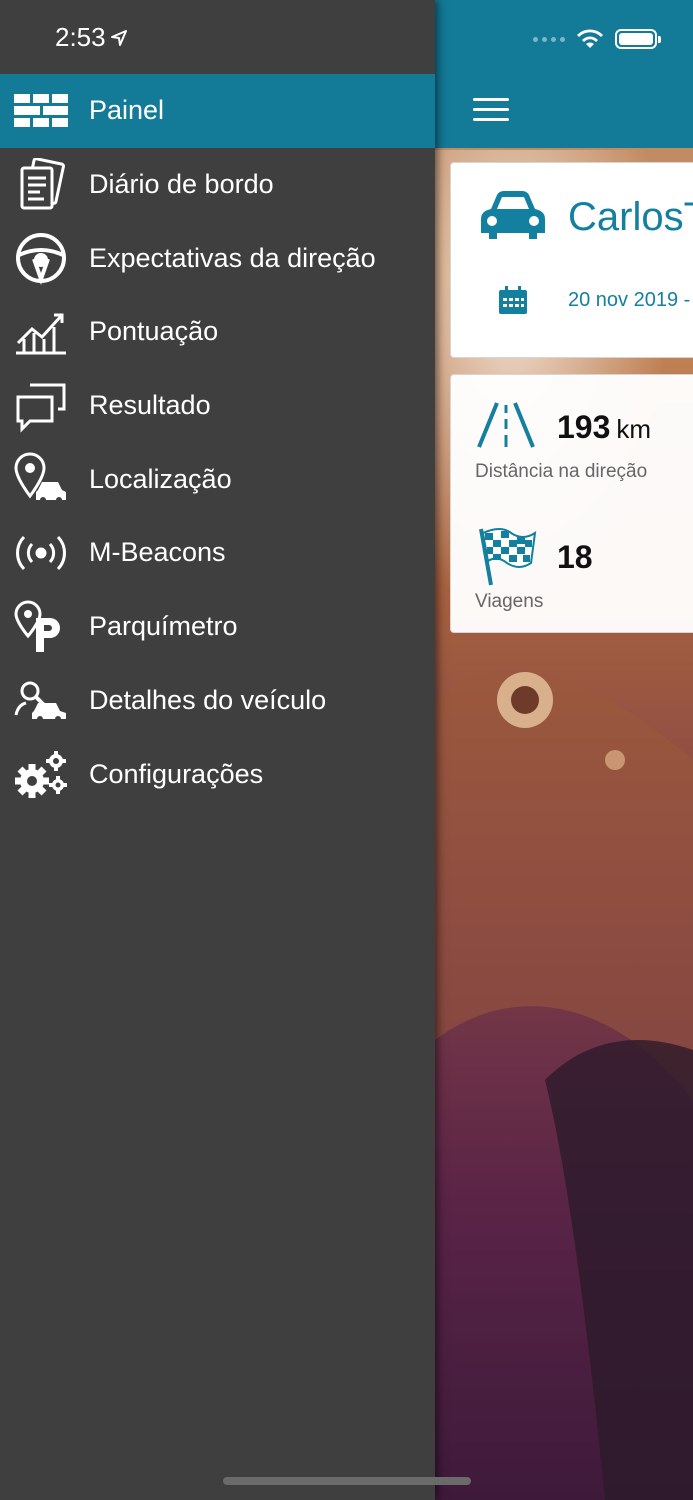 The height and width of the screenshot is (1500, 693). I want to click on menu-label: Parquímetro, so click(163, 626).